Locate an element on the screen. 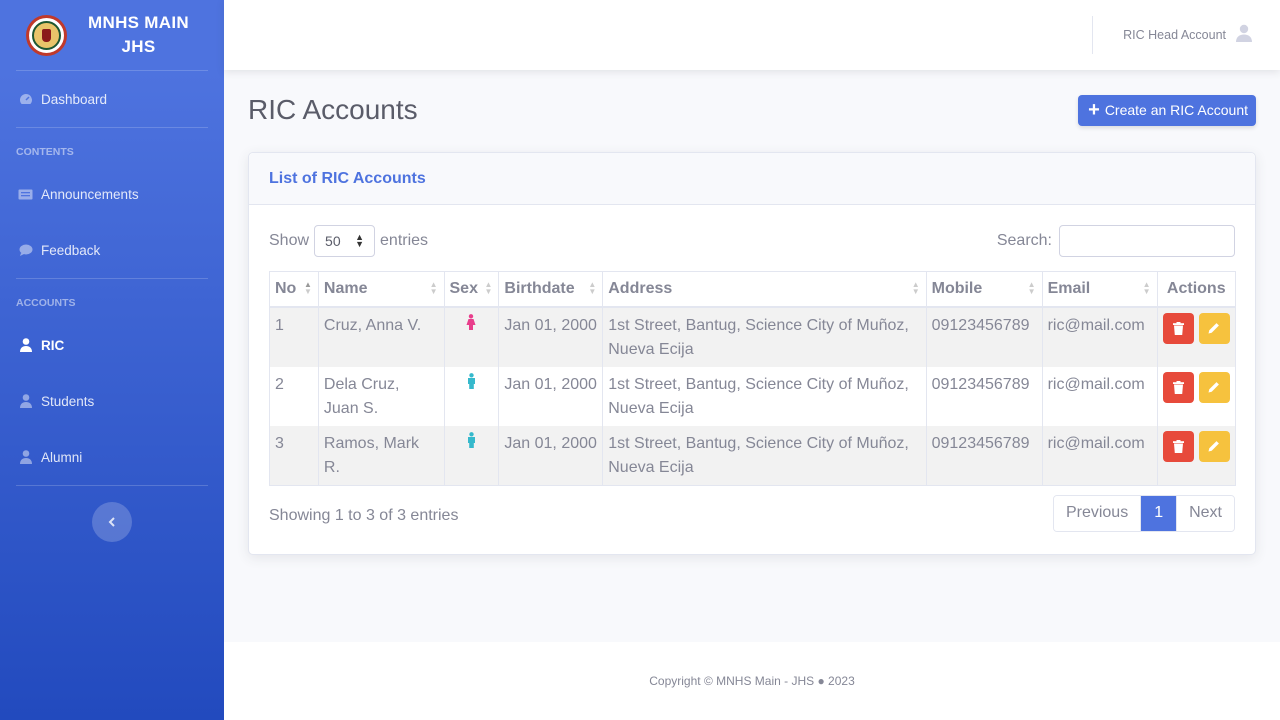 Image resolution: width=1280 pixels, height=720 pixels. cell-name: Dela Cruz, Juan S. is located at coordinates (381, 396).